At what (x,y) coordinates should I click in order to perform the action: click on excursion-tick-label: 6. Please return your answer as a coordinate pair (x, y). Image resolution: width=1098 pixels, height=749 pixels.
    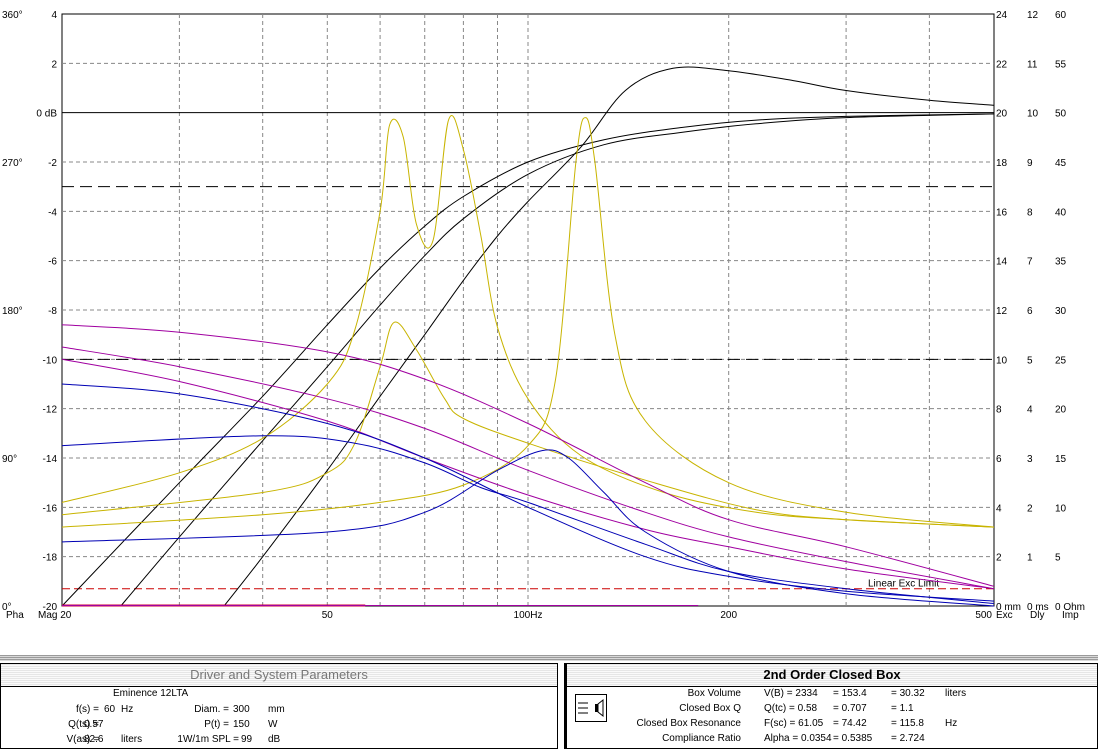
    Looking at the image, I should click on (999, 459).